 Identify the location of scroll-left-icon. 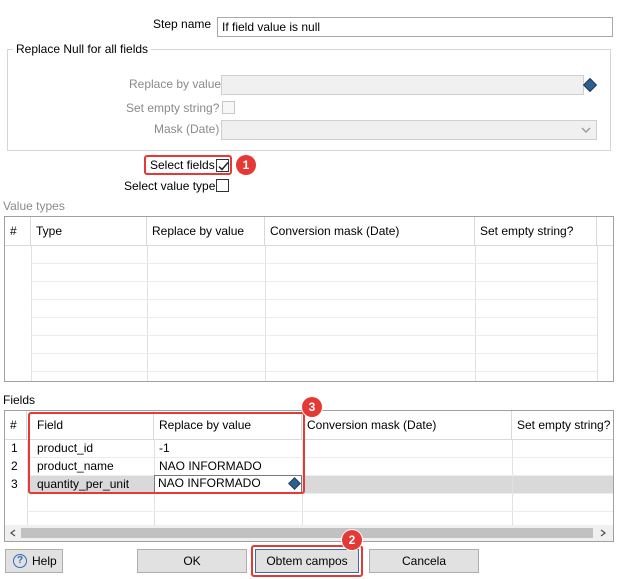
(13, 533).